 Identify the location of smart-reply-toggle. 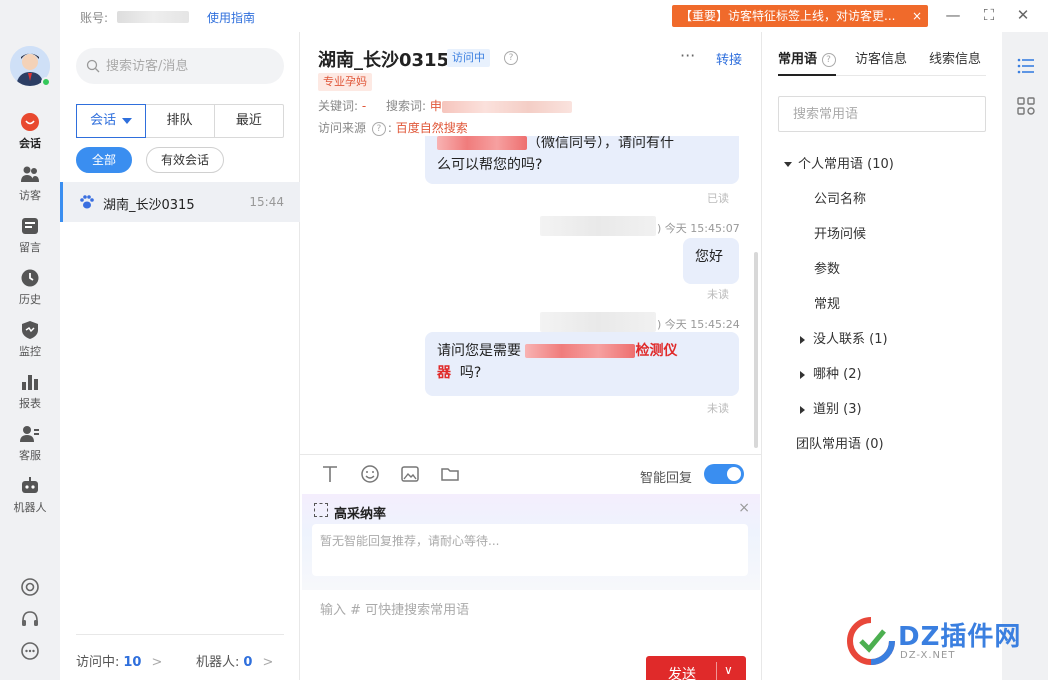
(724, 474).